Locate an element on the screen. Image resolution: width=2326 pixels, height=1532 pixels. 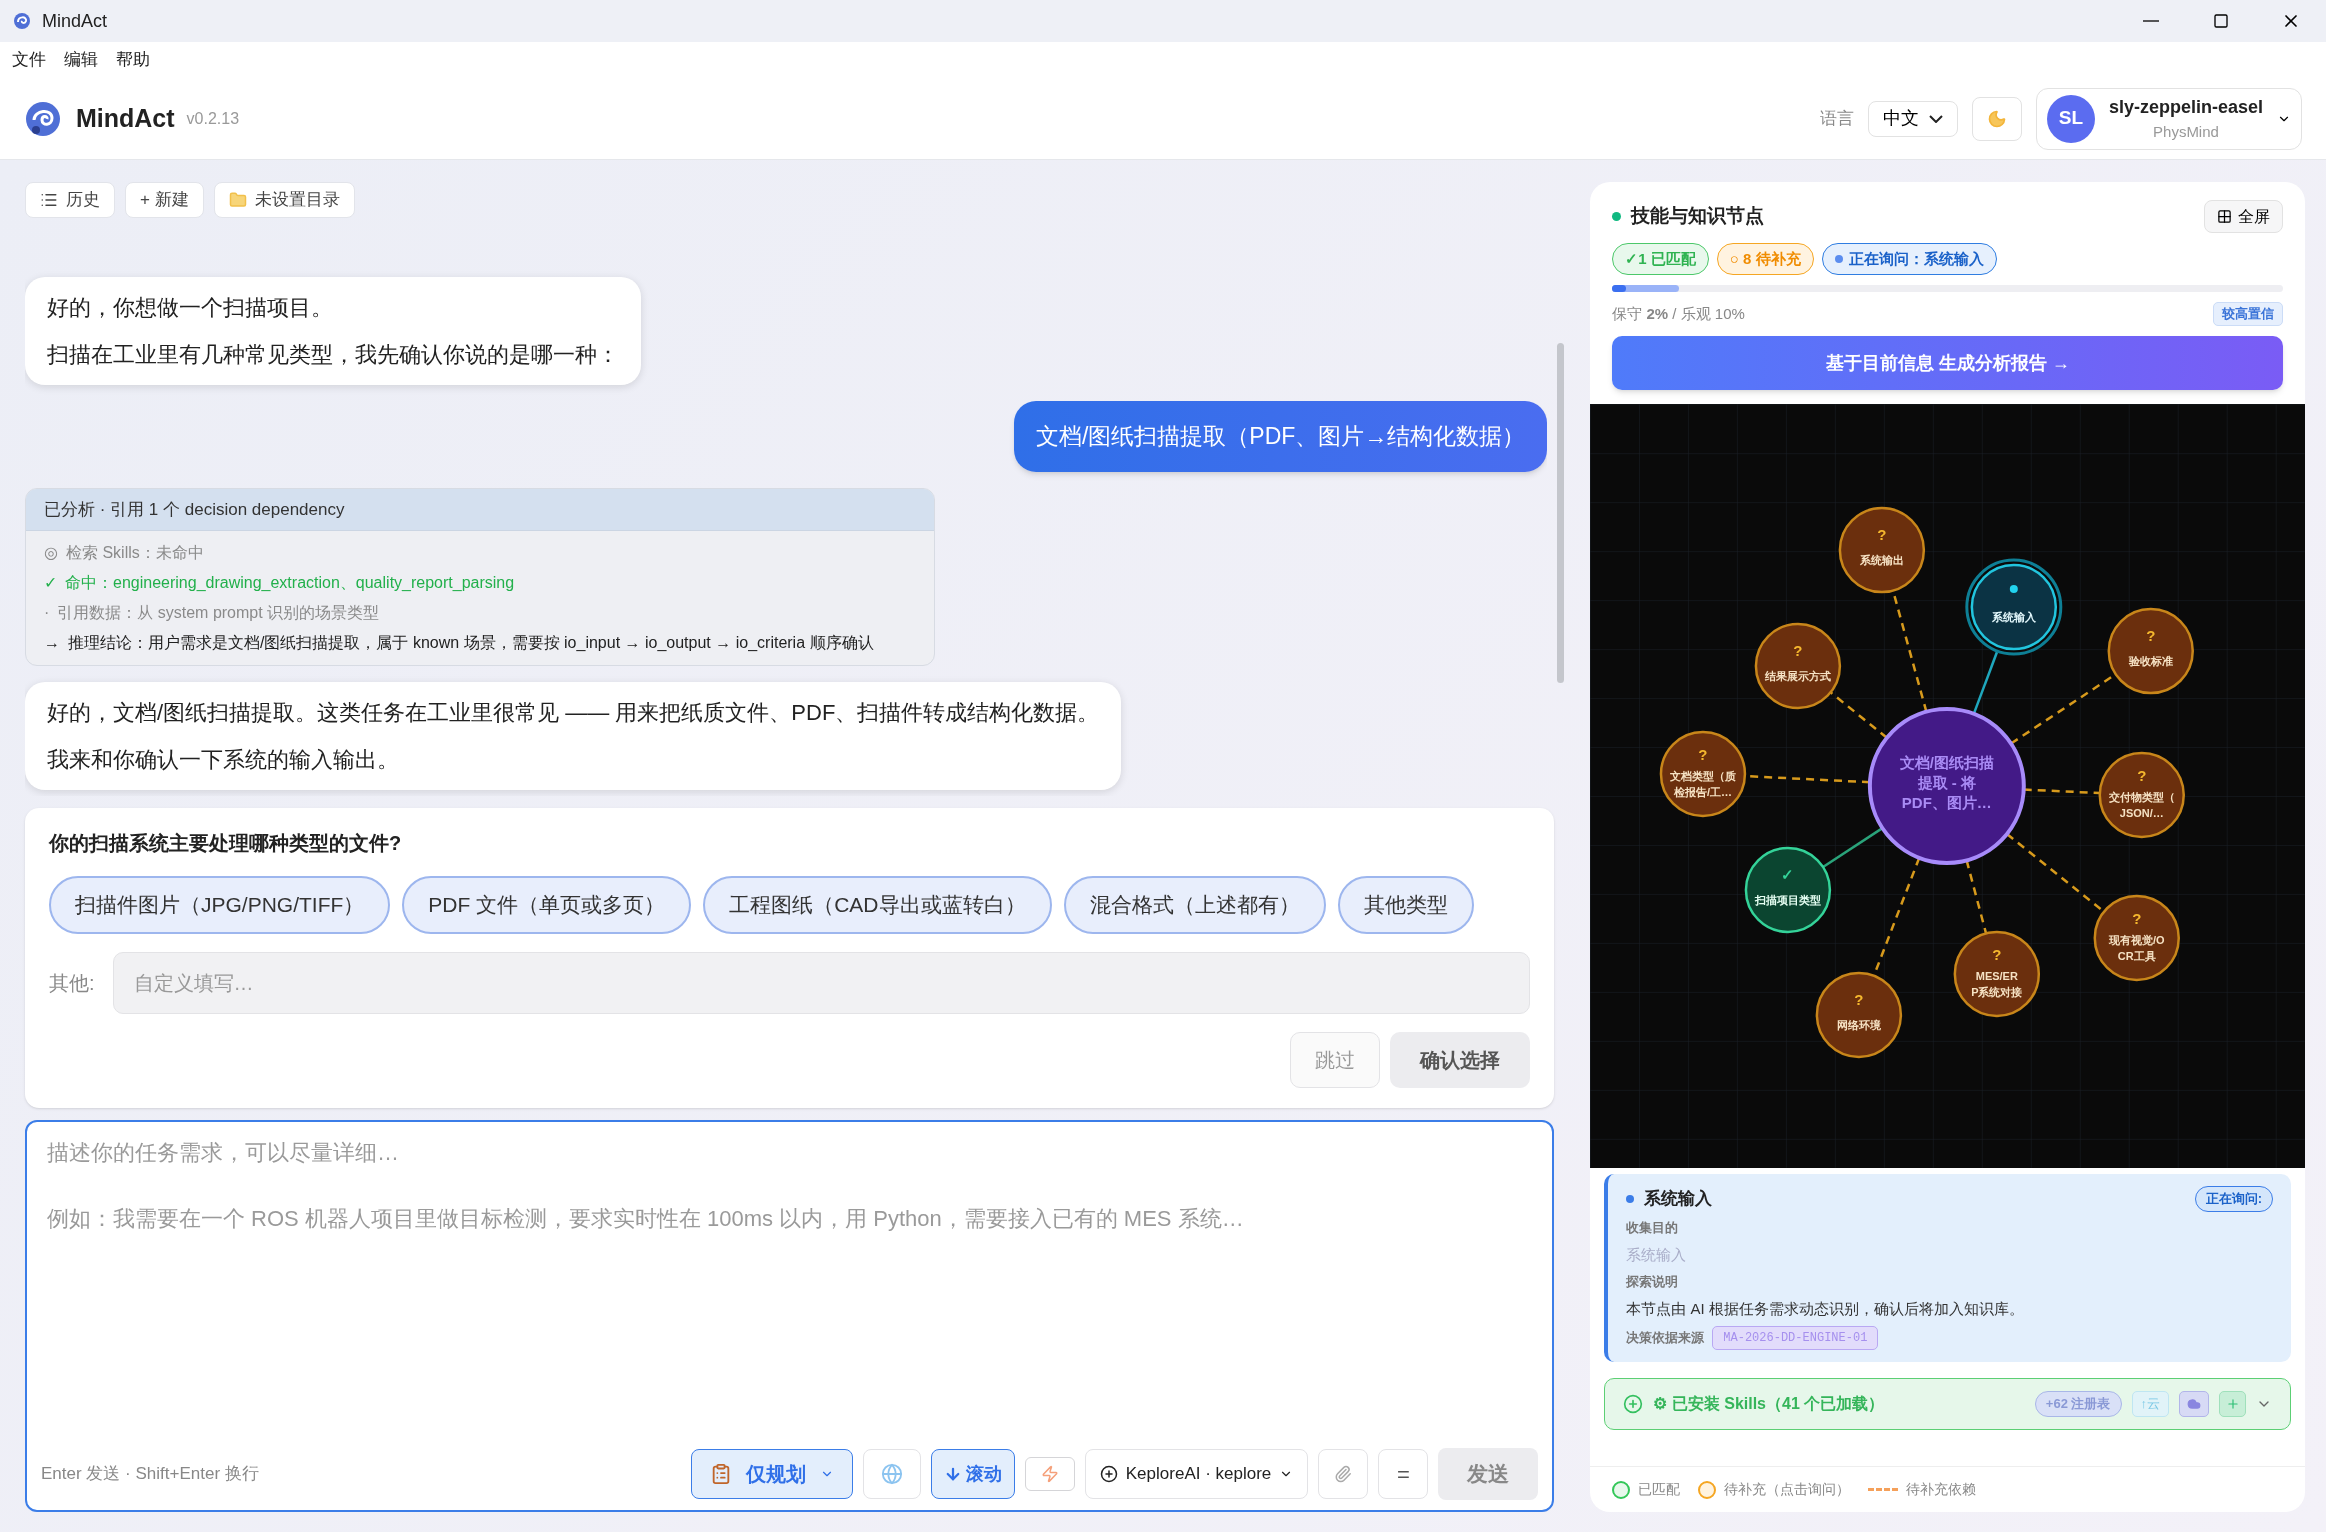
option-button: 其他类型 is located at coordinates (1405, 905).